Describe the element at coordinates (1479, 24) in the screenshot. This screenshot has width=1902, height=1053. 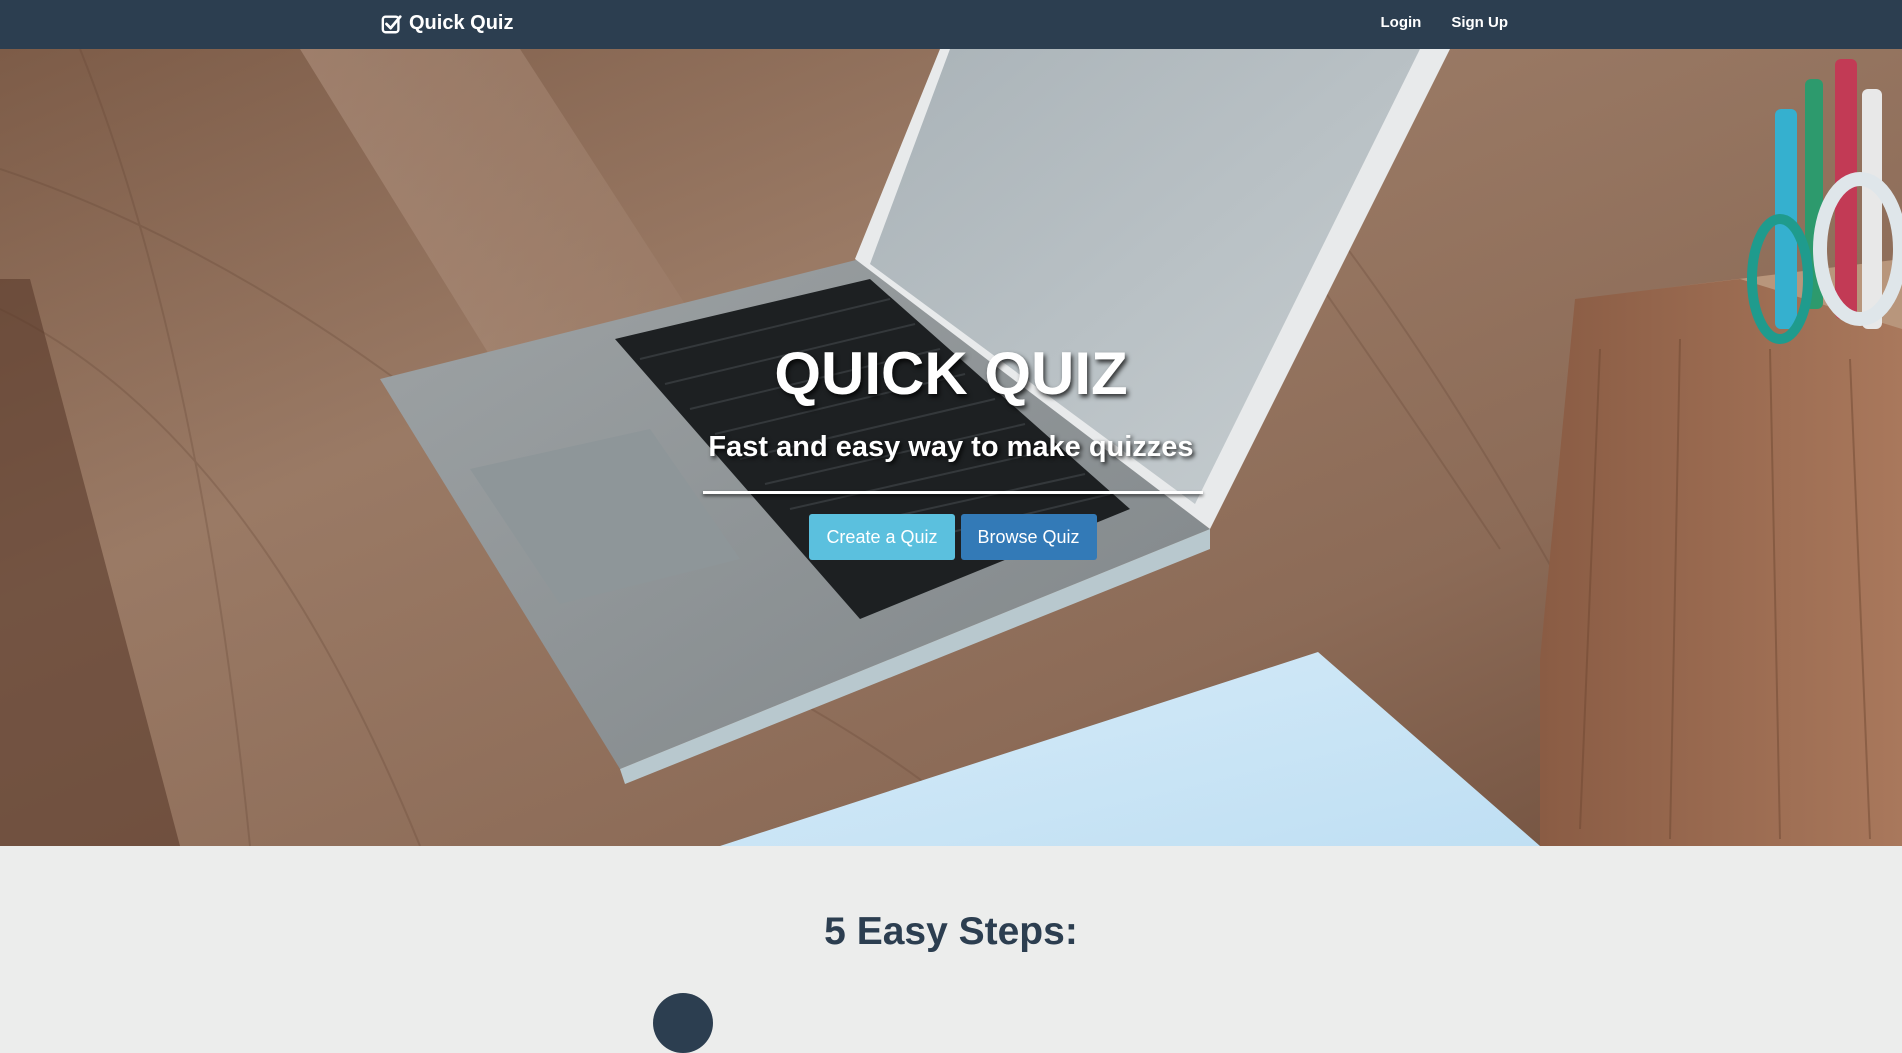
I see `signup-link: Sign Up` at that location.